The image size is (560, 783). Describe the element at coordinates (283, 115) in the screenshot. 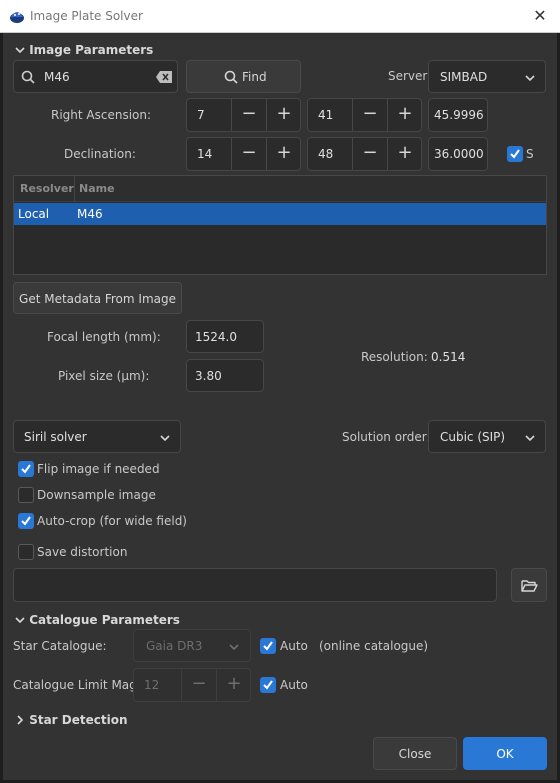

I see `ra-hours-increment-button: +` at that location.